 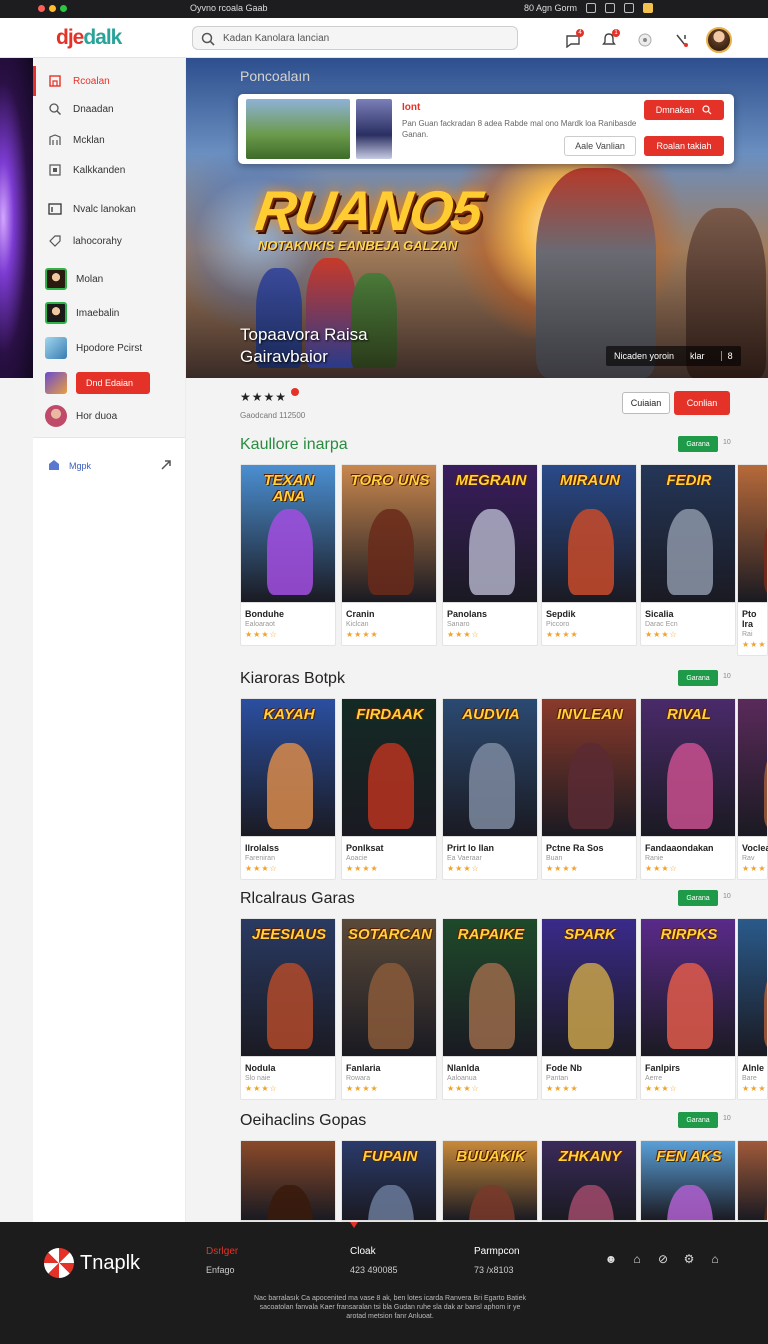 What do you see at coordinates (610, 8) in the screenshot?
I see `x-box-icon` at bounding box center [610, 8].